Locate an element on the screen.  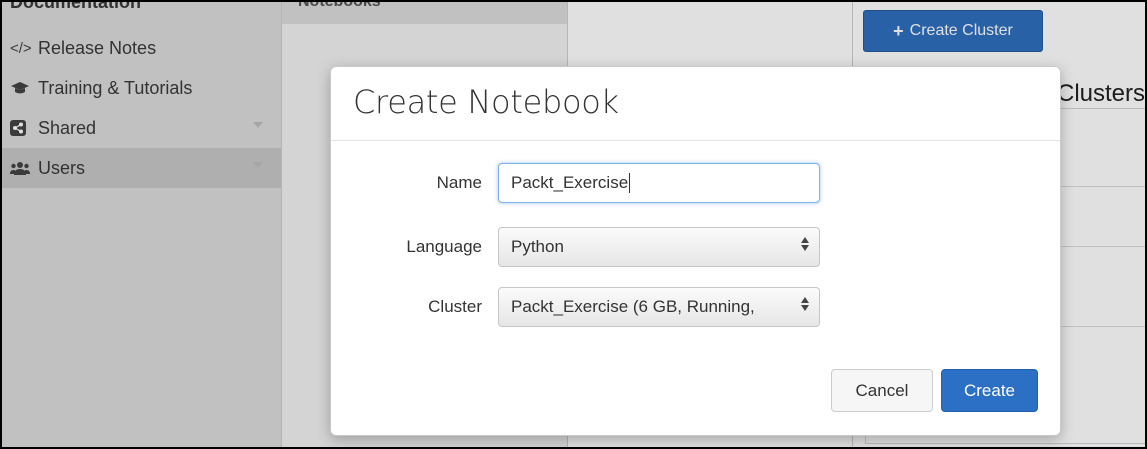
language-select: Python is located at coordinates (659, 247).